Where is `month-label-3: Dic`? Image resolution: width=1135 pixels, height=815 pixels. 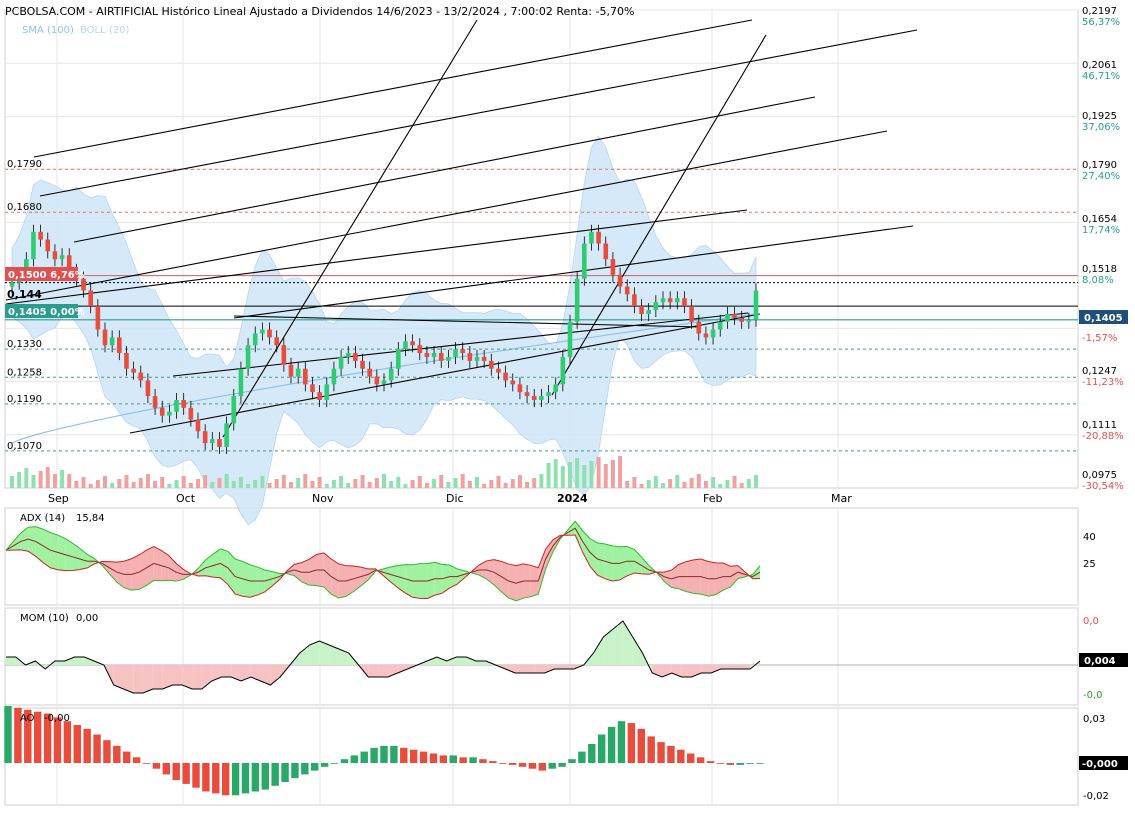
month-label-3: Dic is located at coordinates (455, 498).